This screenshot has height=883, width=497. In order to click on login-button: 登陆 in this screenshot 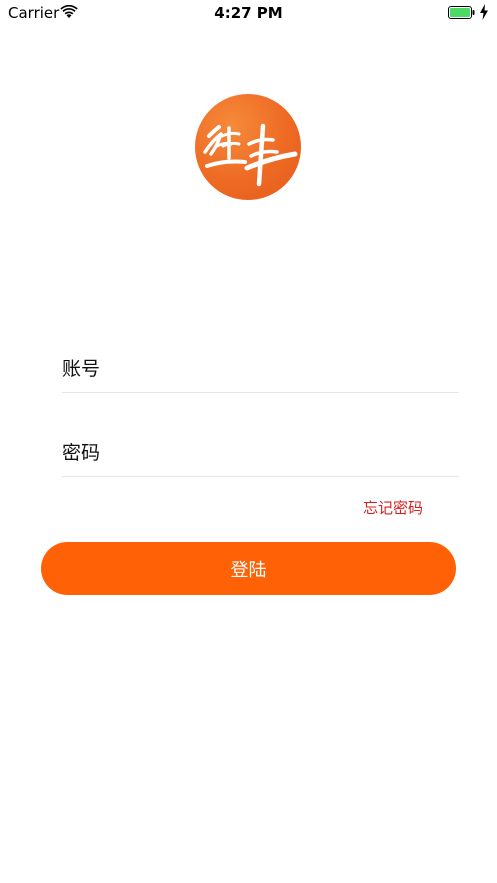, I will do `click(248, 568)`.